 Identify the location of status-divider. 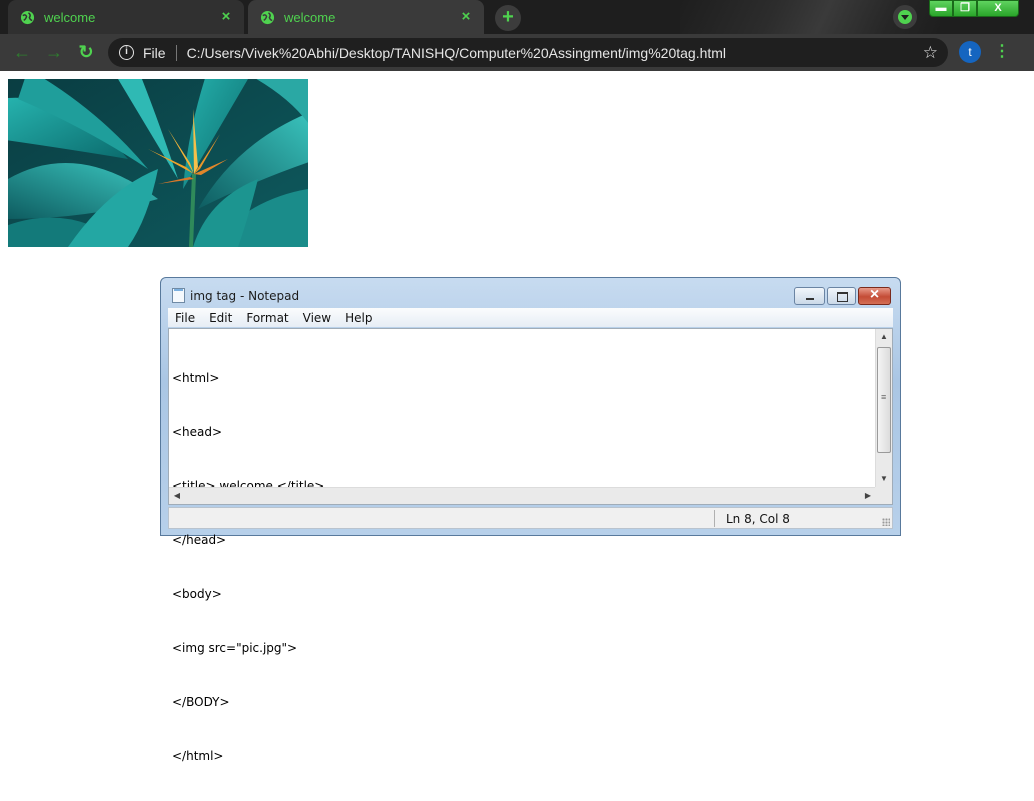
(714, 518).